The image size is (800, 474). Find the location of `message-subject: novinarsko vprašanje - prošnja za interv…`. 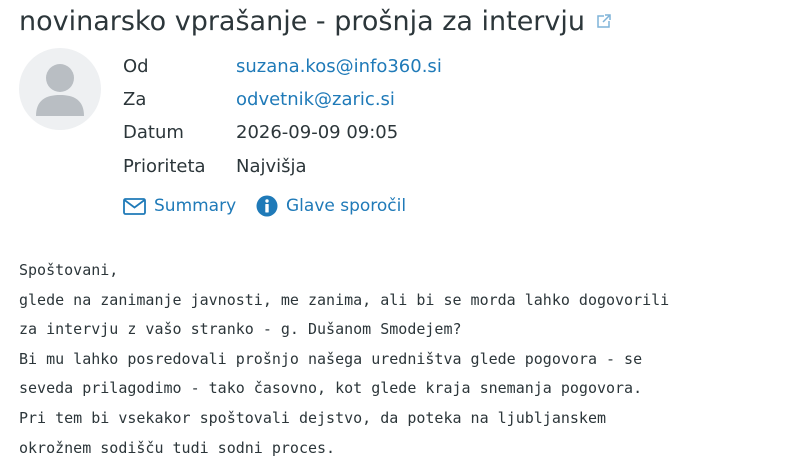

message-subject: novinarsko vprašanje - prošnja za interv… is located at coordinates (315, 21).